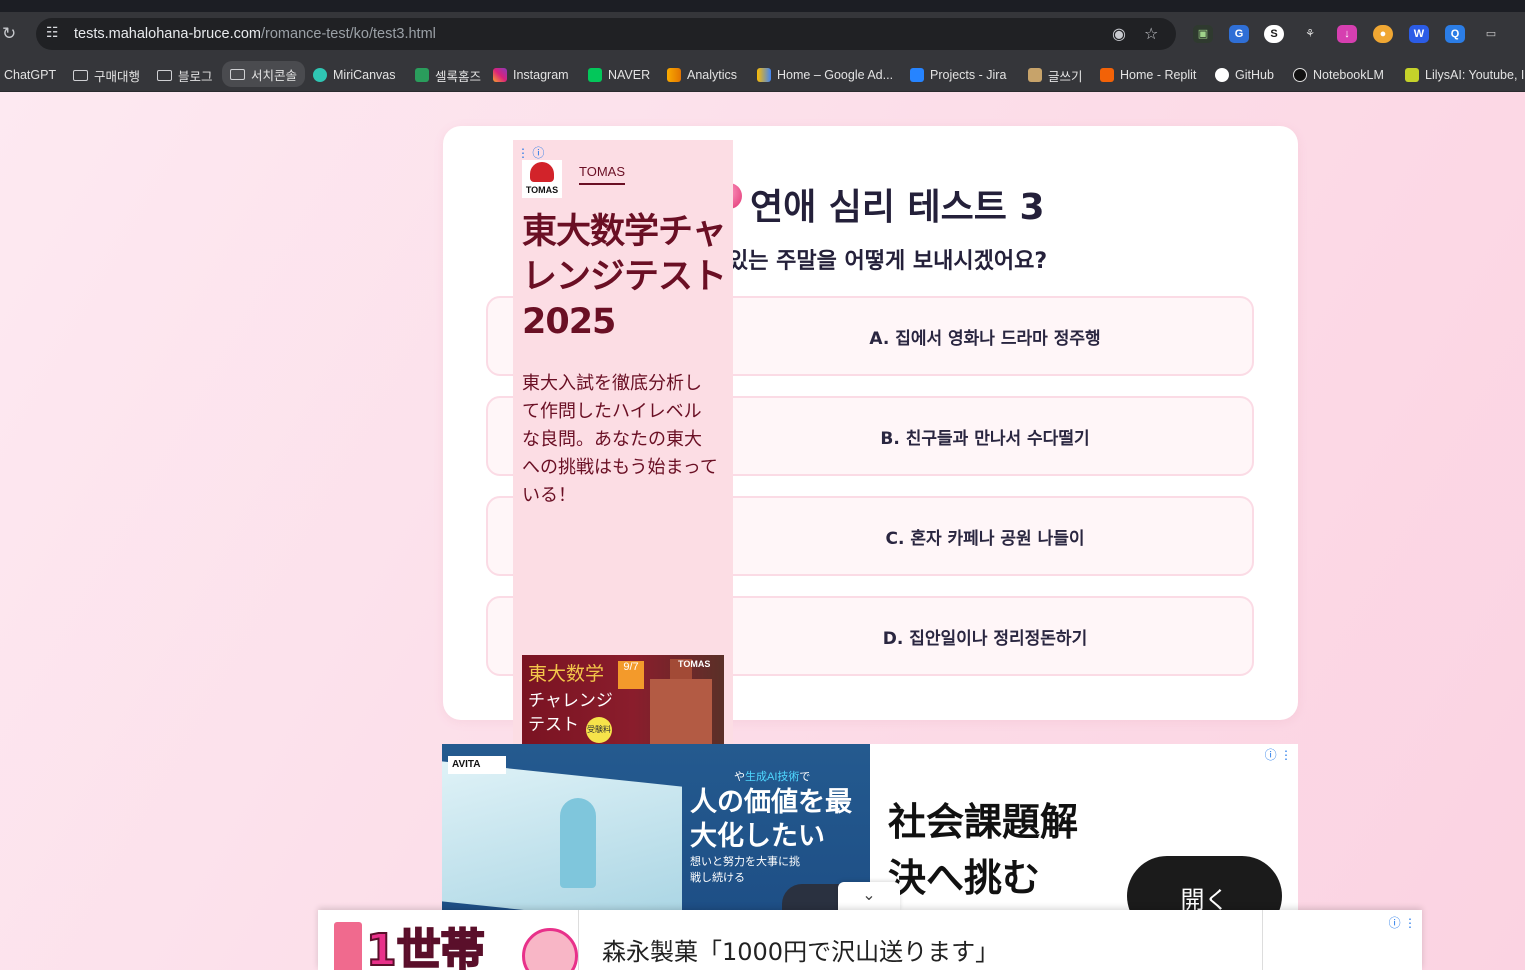 Image resolution: width=1525 pixels, height=970 pixels. Describe the element at coordinates (425, 947) in the screenshot. I see `ad-image-text: 1世帯` at that location.